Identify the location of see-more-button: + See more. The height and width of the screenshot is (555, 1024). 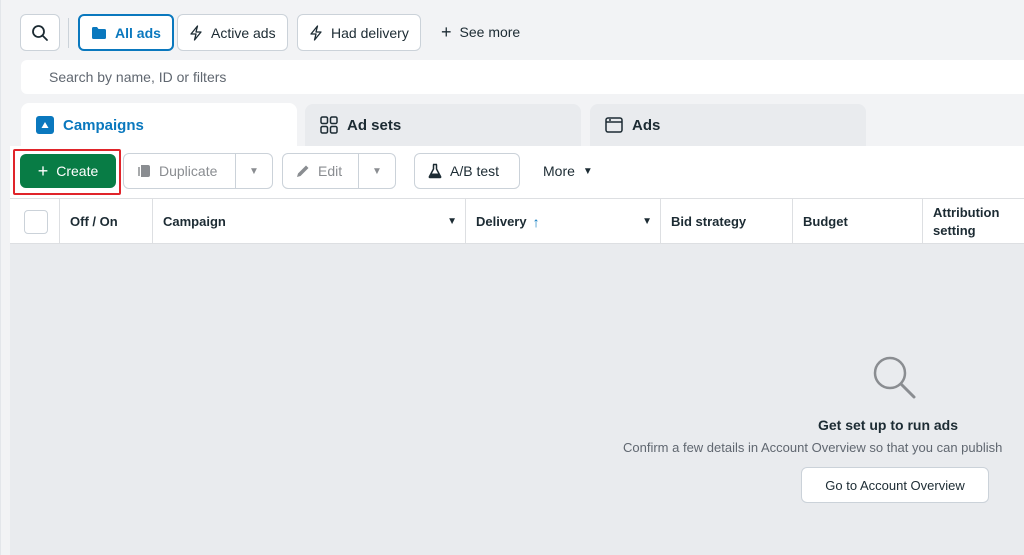
(481, 32).